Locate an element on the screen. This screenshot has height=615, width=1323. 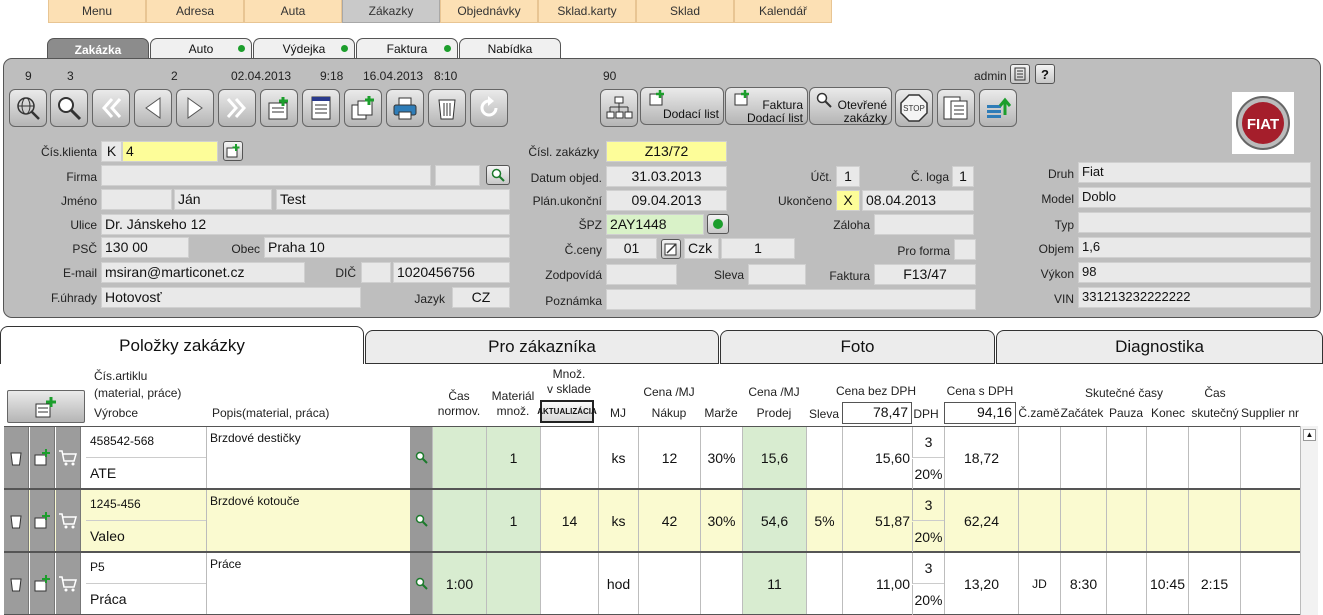
power-input: 98 is located at coordinates (1194, 272).